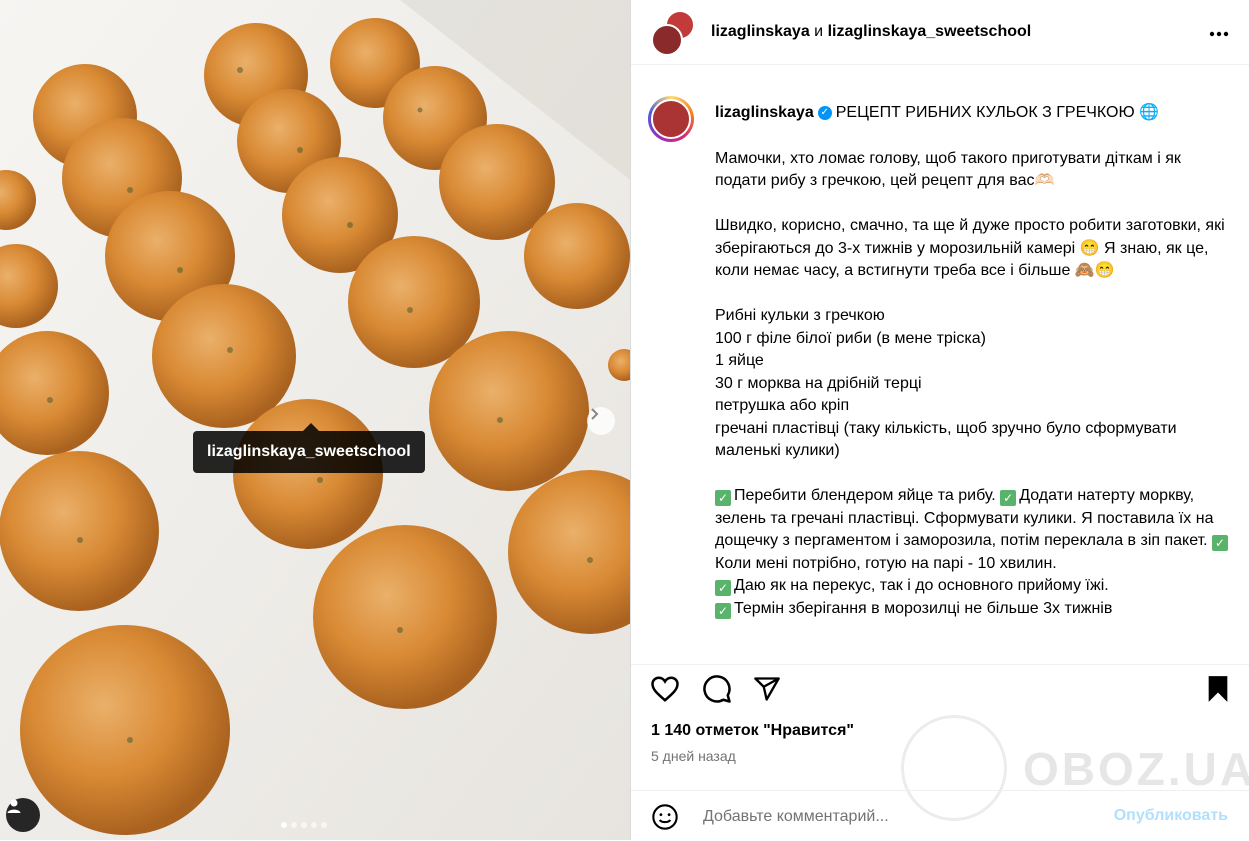 This screenshot has height=841, width=1249. What do you see at coordinates (898, 817) in the screenshot?
I see `comment-input` at bounding box center [898, 817].